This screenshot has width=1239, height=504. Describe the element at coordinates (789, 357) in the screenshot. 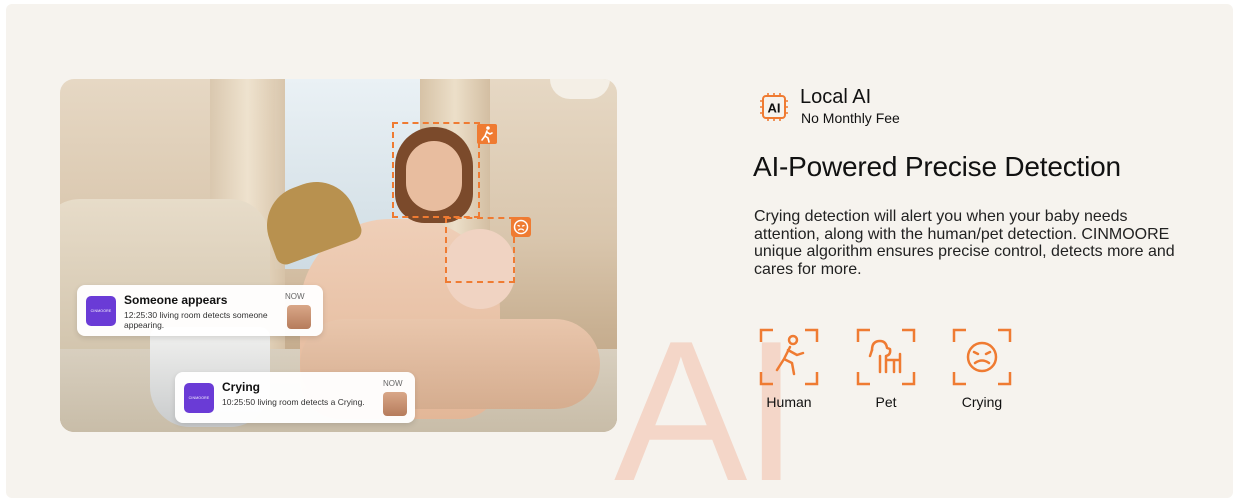

I see `human-icon` at that location.